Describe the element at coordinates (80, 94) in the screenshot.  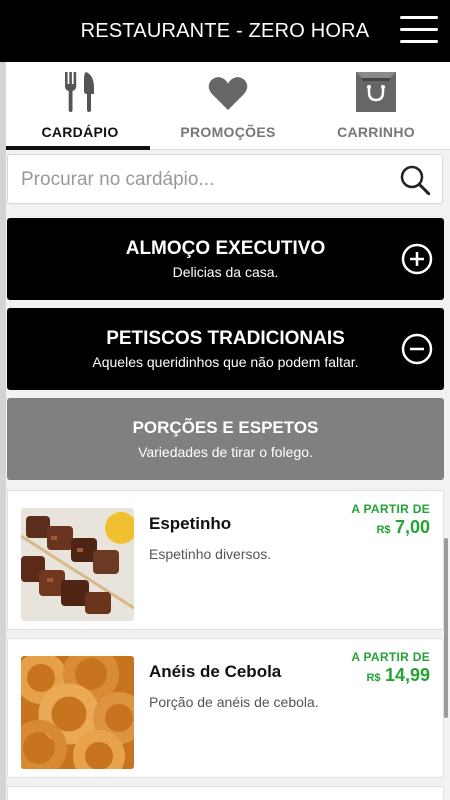
I see `fork-knife-icon` at that location.